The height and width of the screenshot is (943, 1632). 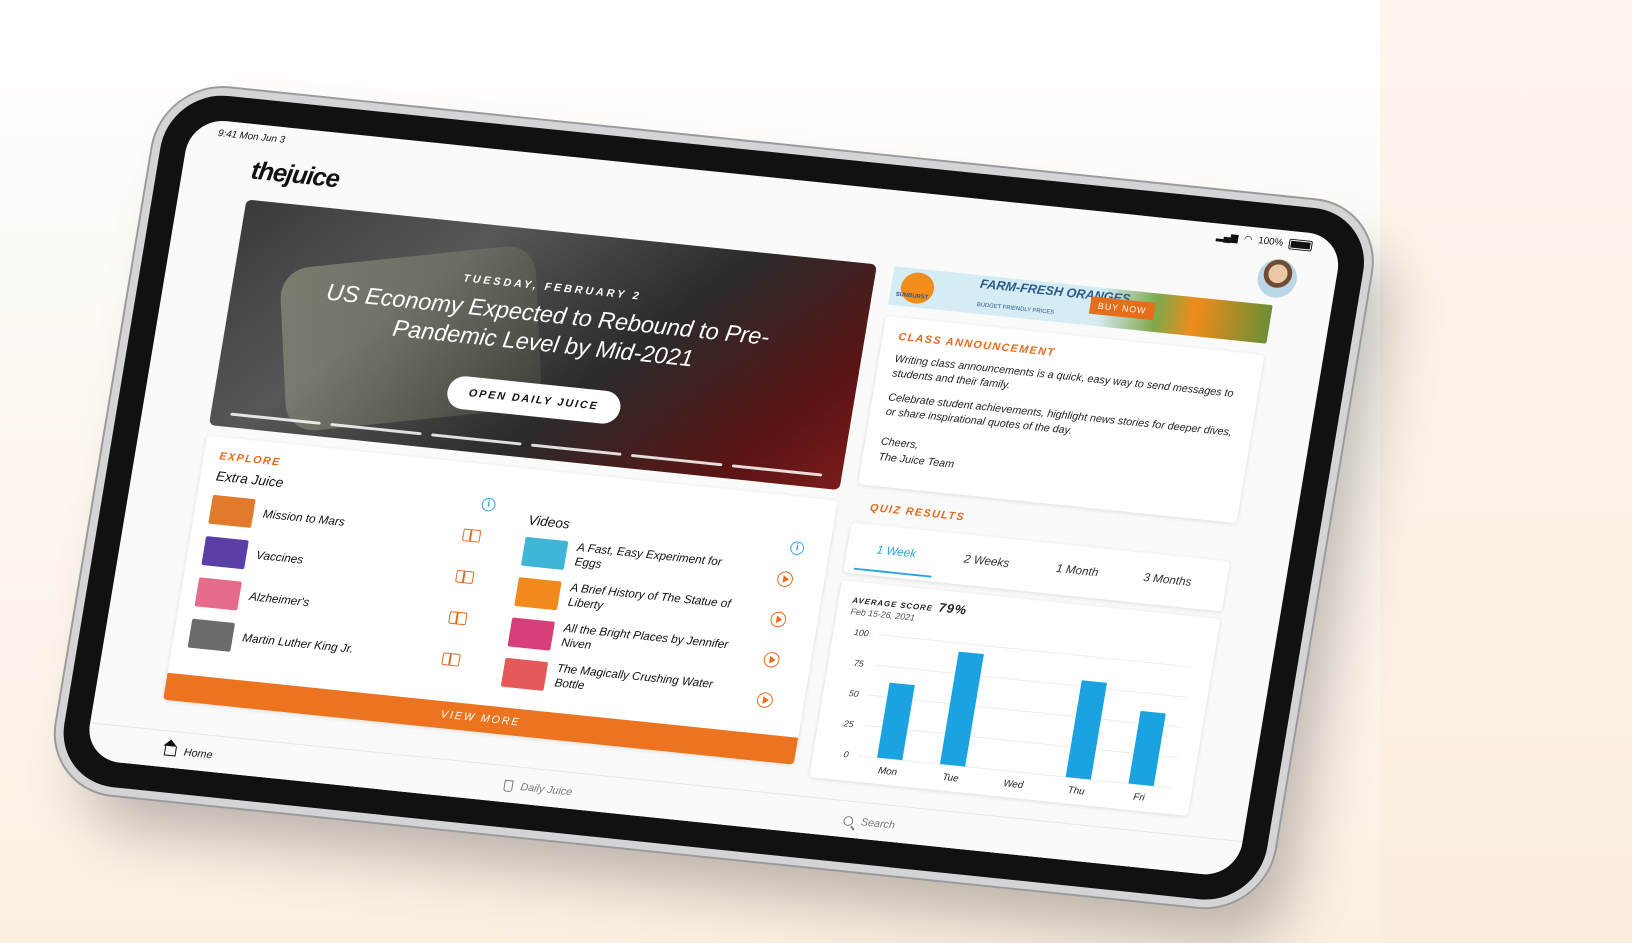 What do you see at coordinates (1086, 730) in the screenshot?
I see `bar-thu` at bounding box center [1086, 730].